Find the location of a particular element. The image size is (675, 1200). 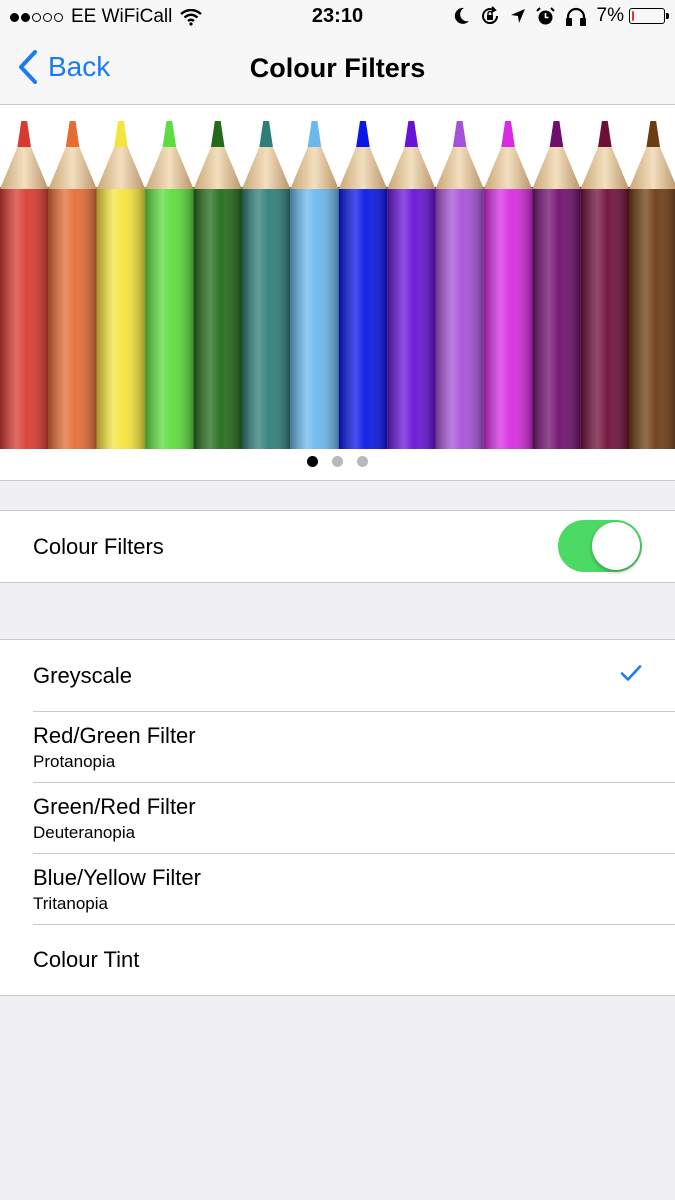

navigation-bar: Back Colour Filters is located at coordinates (337, 69).